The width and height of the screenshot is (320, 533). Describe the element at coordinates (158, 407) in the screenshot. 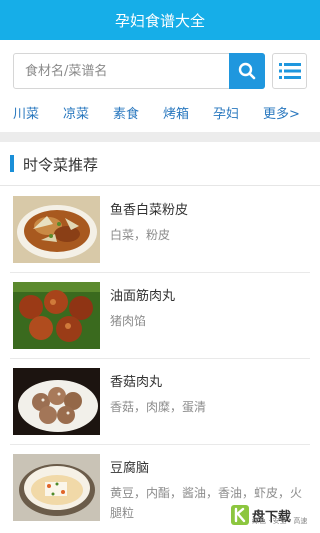

I see `recipe-ingredients: 香菇，肉糜，蛋清` at that location.